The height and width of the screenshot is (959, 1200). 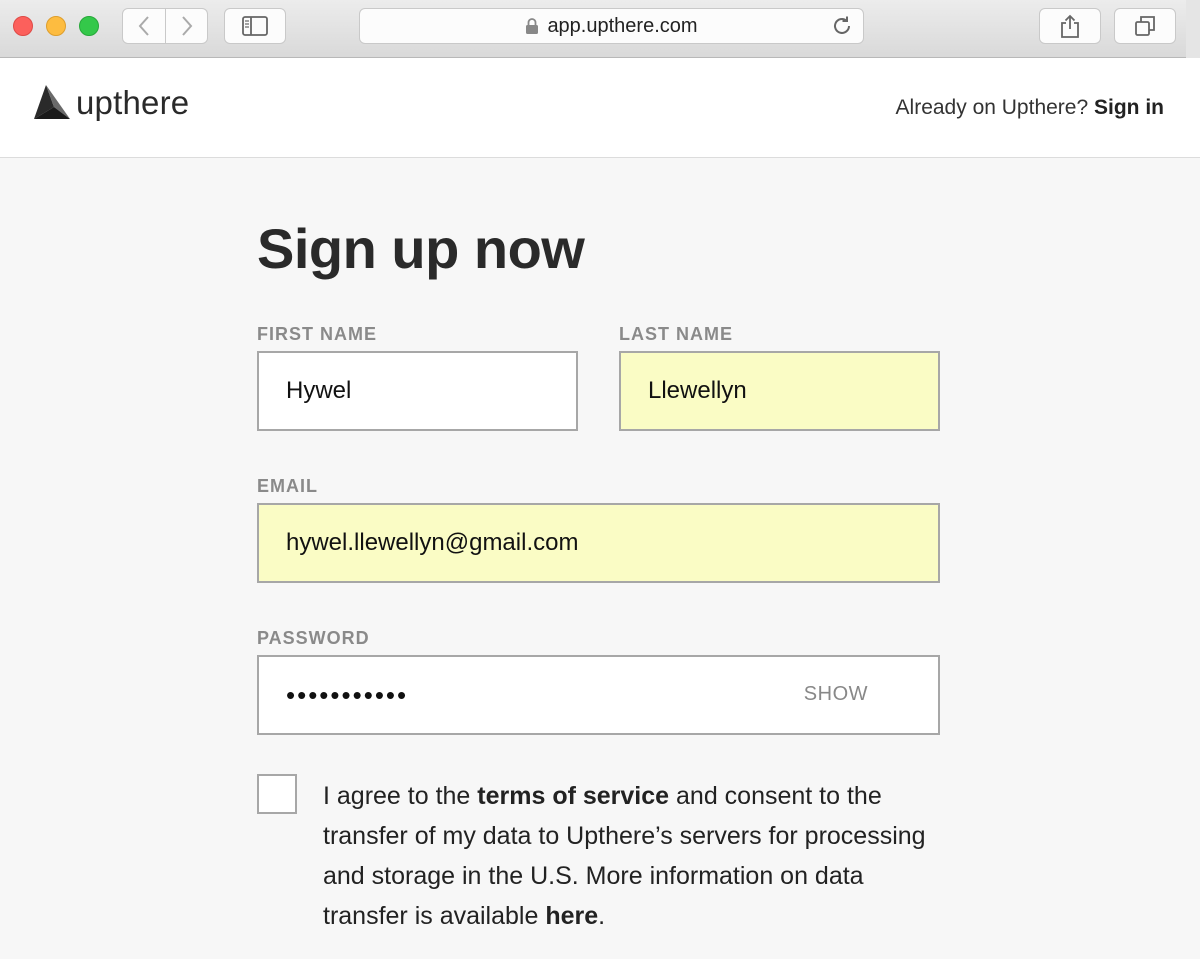 I want to click on address-bar: app.upthere.com, so click(x=611, y=26).